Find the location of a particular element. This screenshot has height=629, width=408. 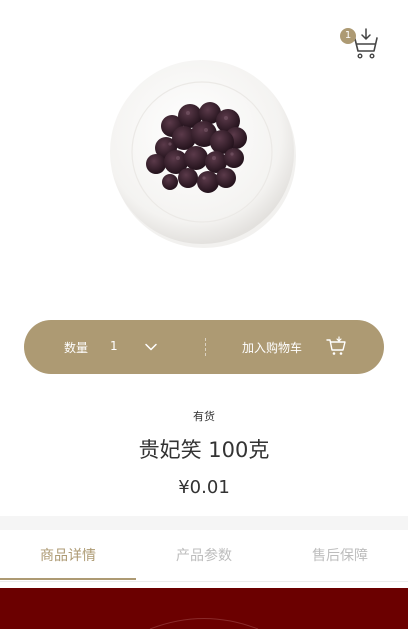

cart-icon is located at coordinates (337, 347).